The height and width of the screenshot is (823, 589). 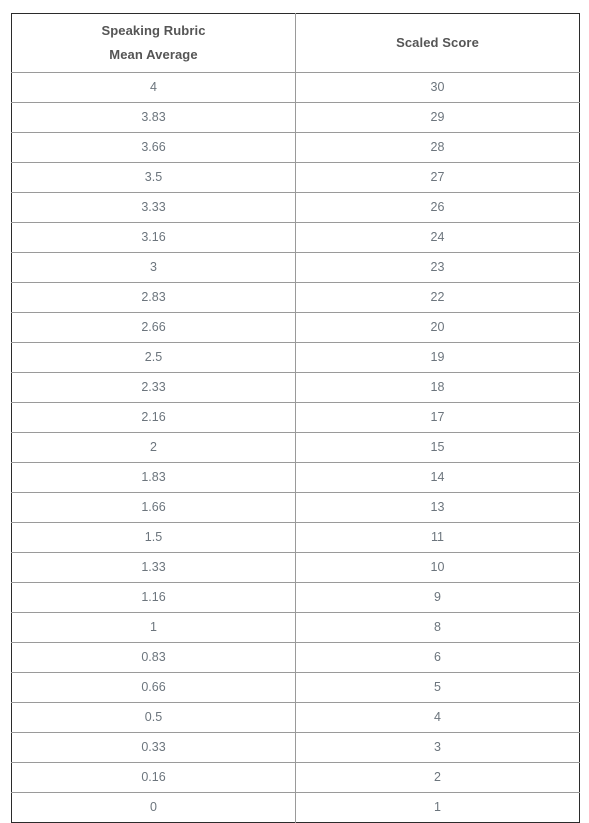 What do you see at coordinates (153, 567) in the screenshot?
I see `cell-mean-average: 1.33` at bounding box center [153, 567].